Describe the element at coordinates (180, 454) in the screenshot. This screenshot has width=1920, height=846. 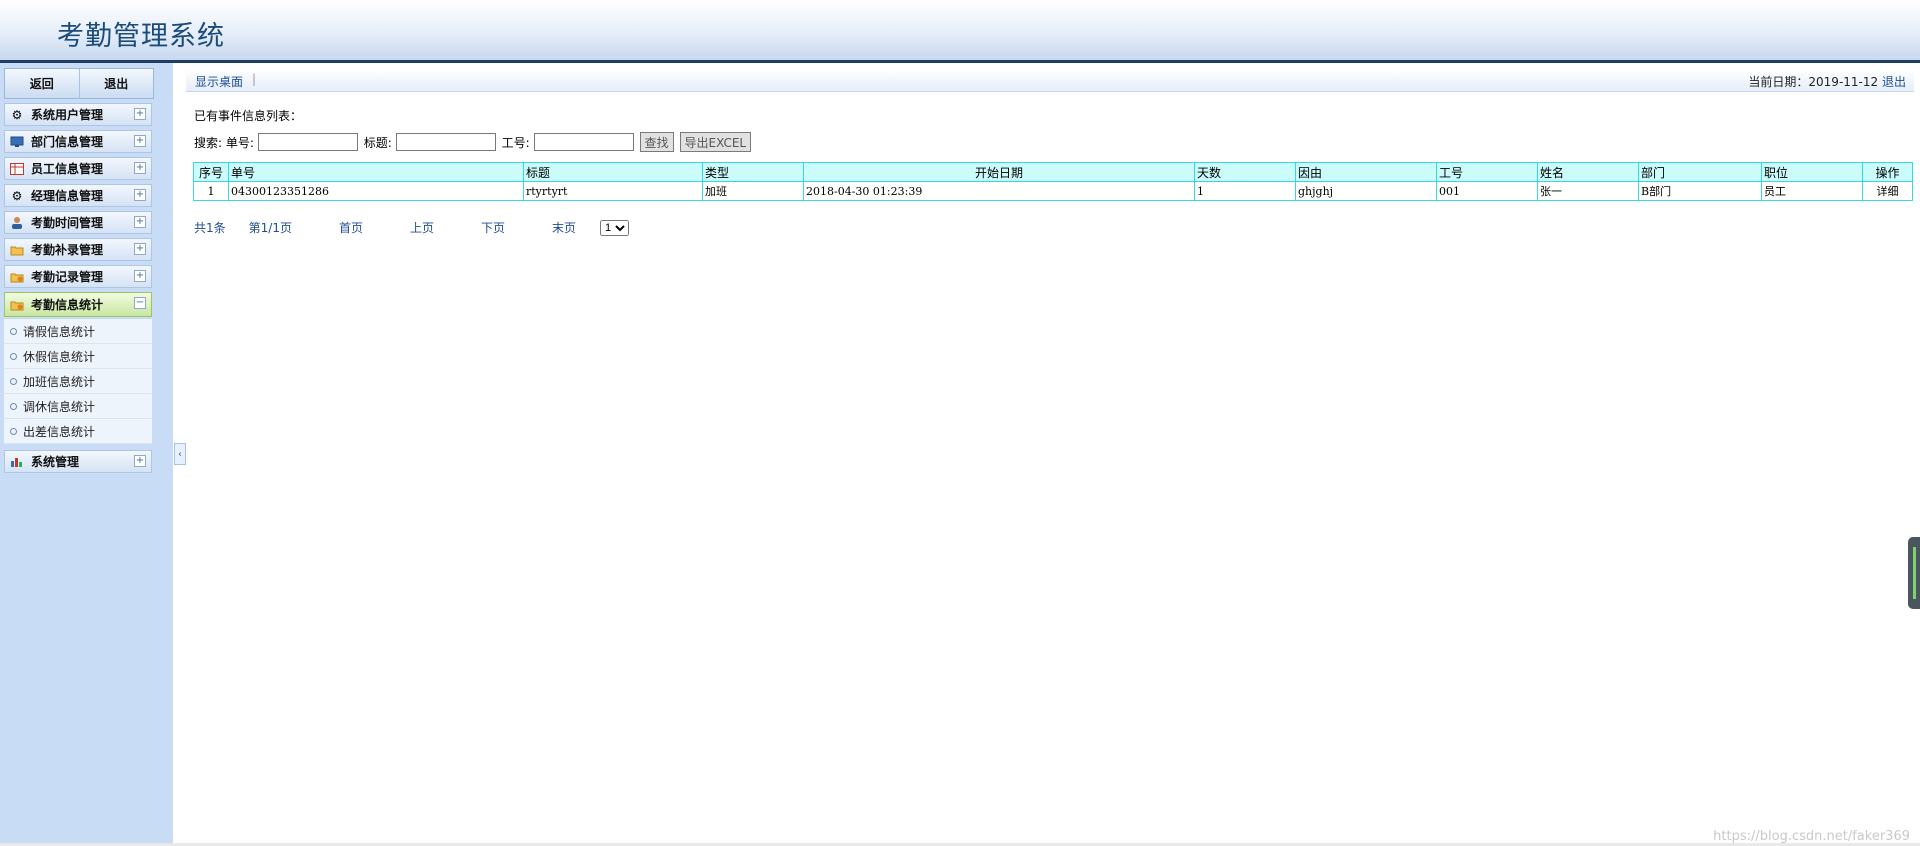
I see `sidebar-collapse-handle: ‹` at that location.